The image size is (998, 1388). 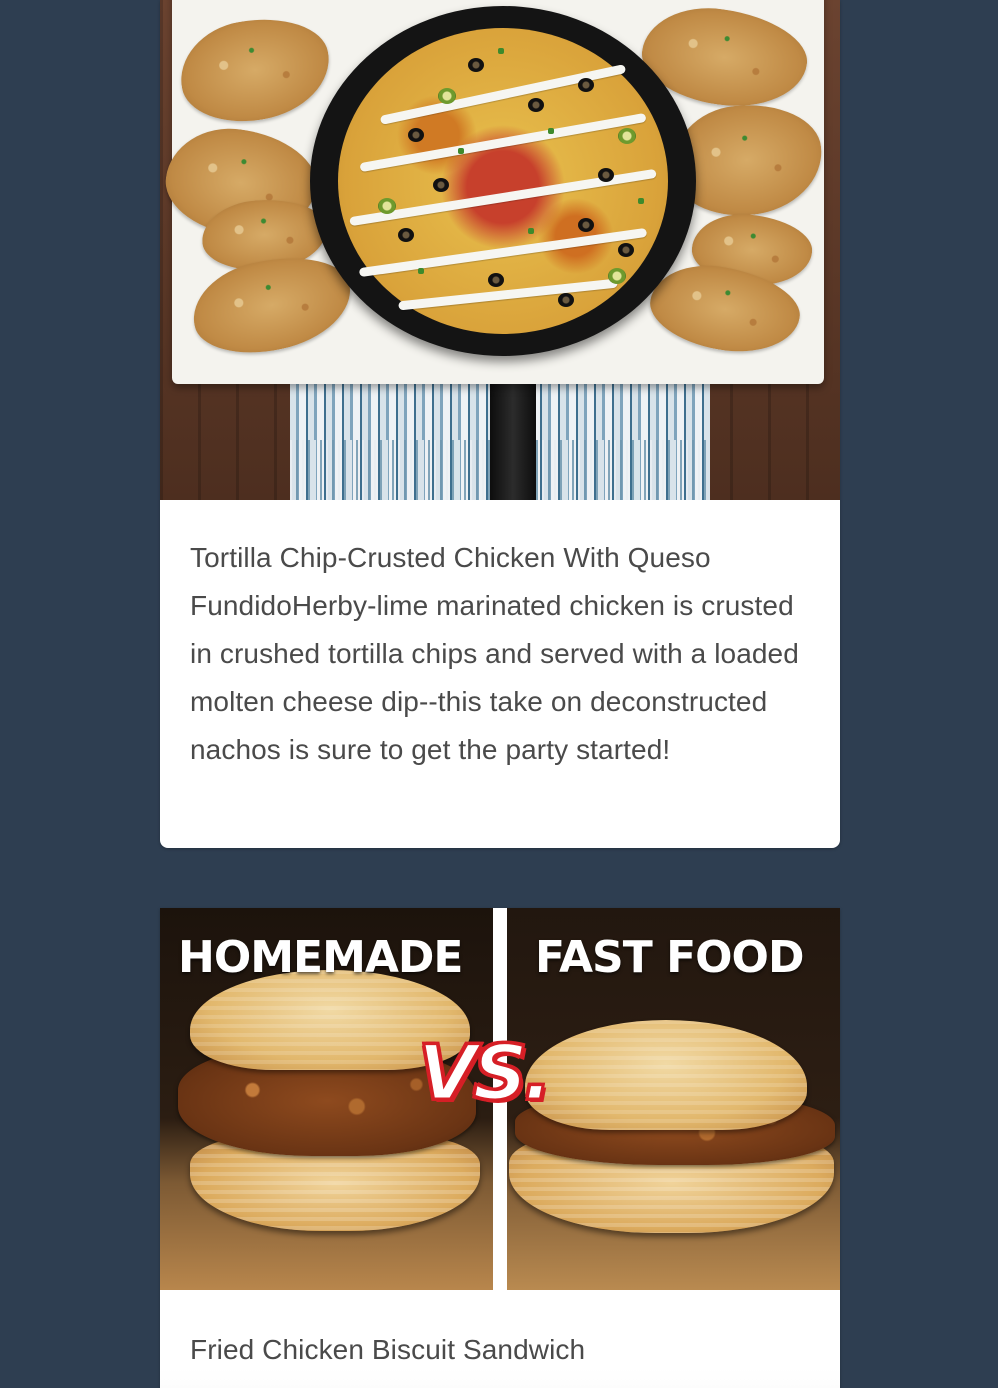 I want to click on biscuit-top, so click(x=666, y=1075).